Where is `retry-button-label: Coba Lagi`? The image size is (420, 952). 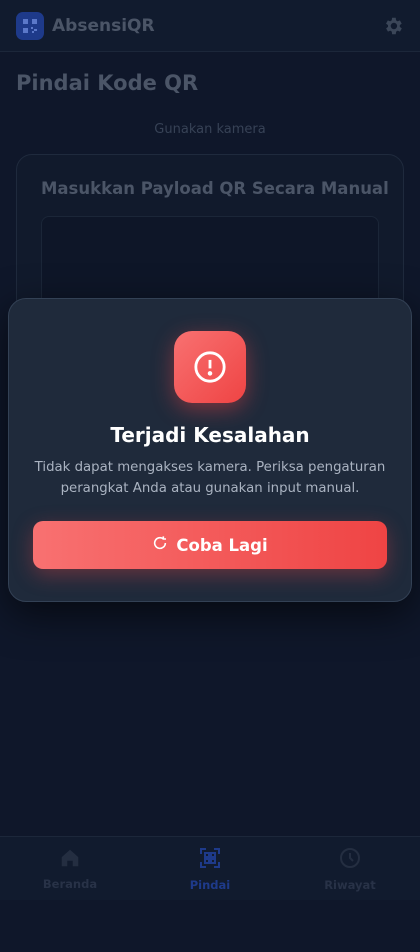
retry-button-label: Coba Lagi is located at coordinates (222, 545).